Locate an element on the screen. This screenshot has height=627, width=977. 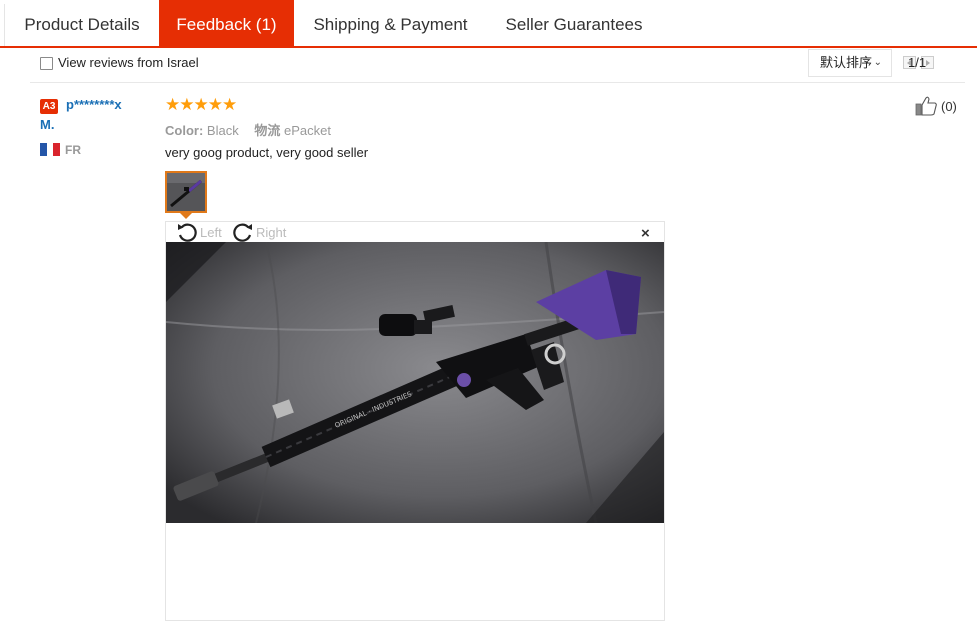
color-value: Black is located at coordinates (222, 130).